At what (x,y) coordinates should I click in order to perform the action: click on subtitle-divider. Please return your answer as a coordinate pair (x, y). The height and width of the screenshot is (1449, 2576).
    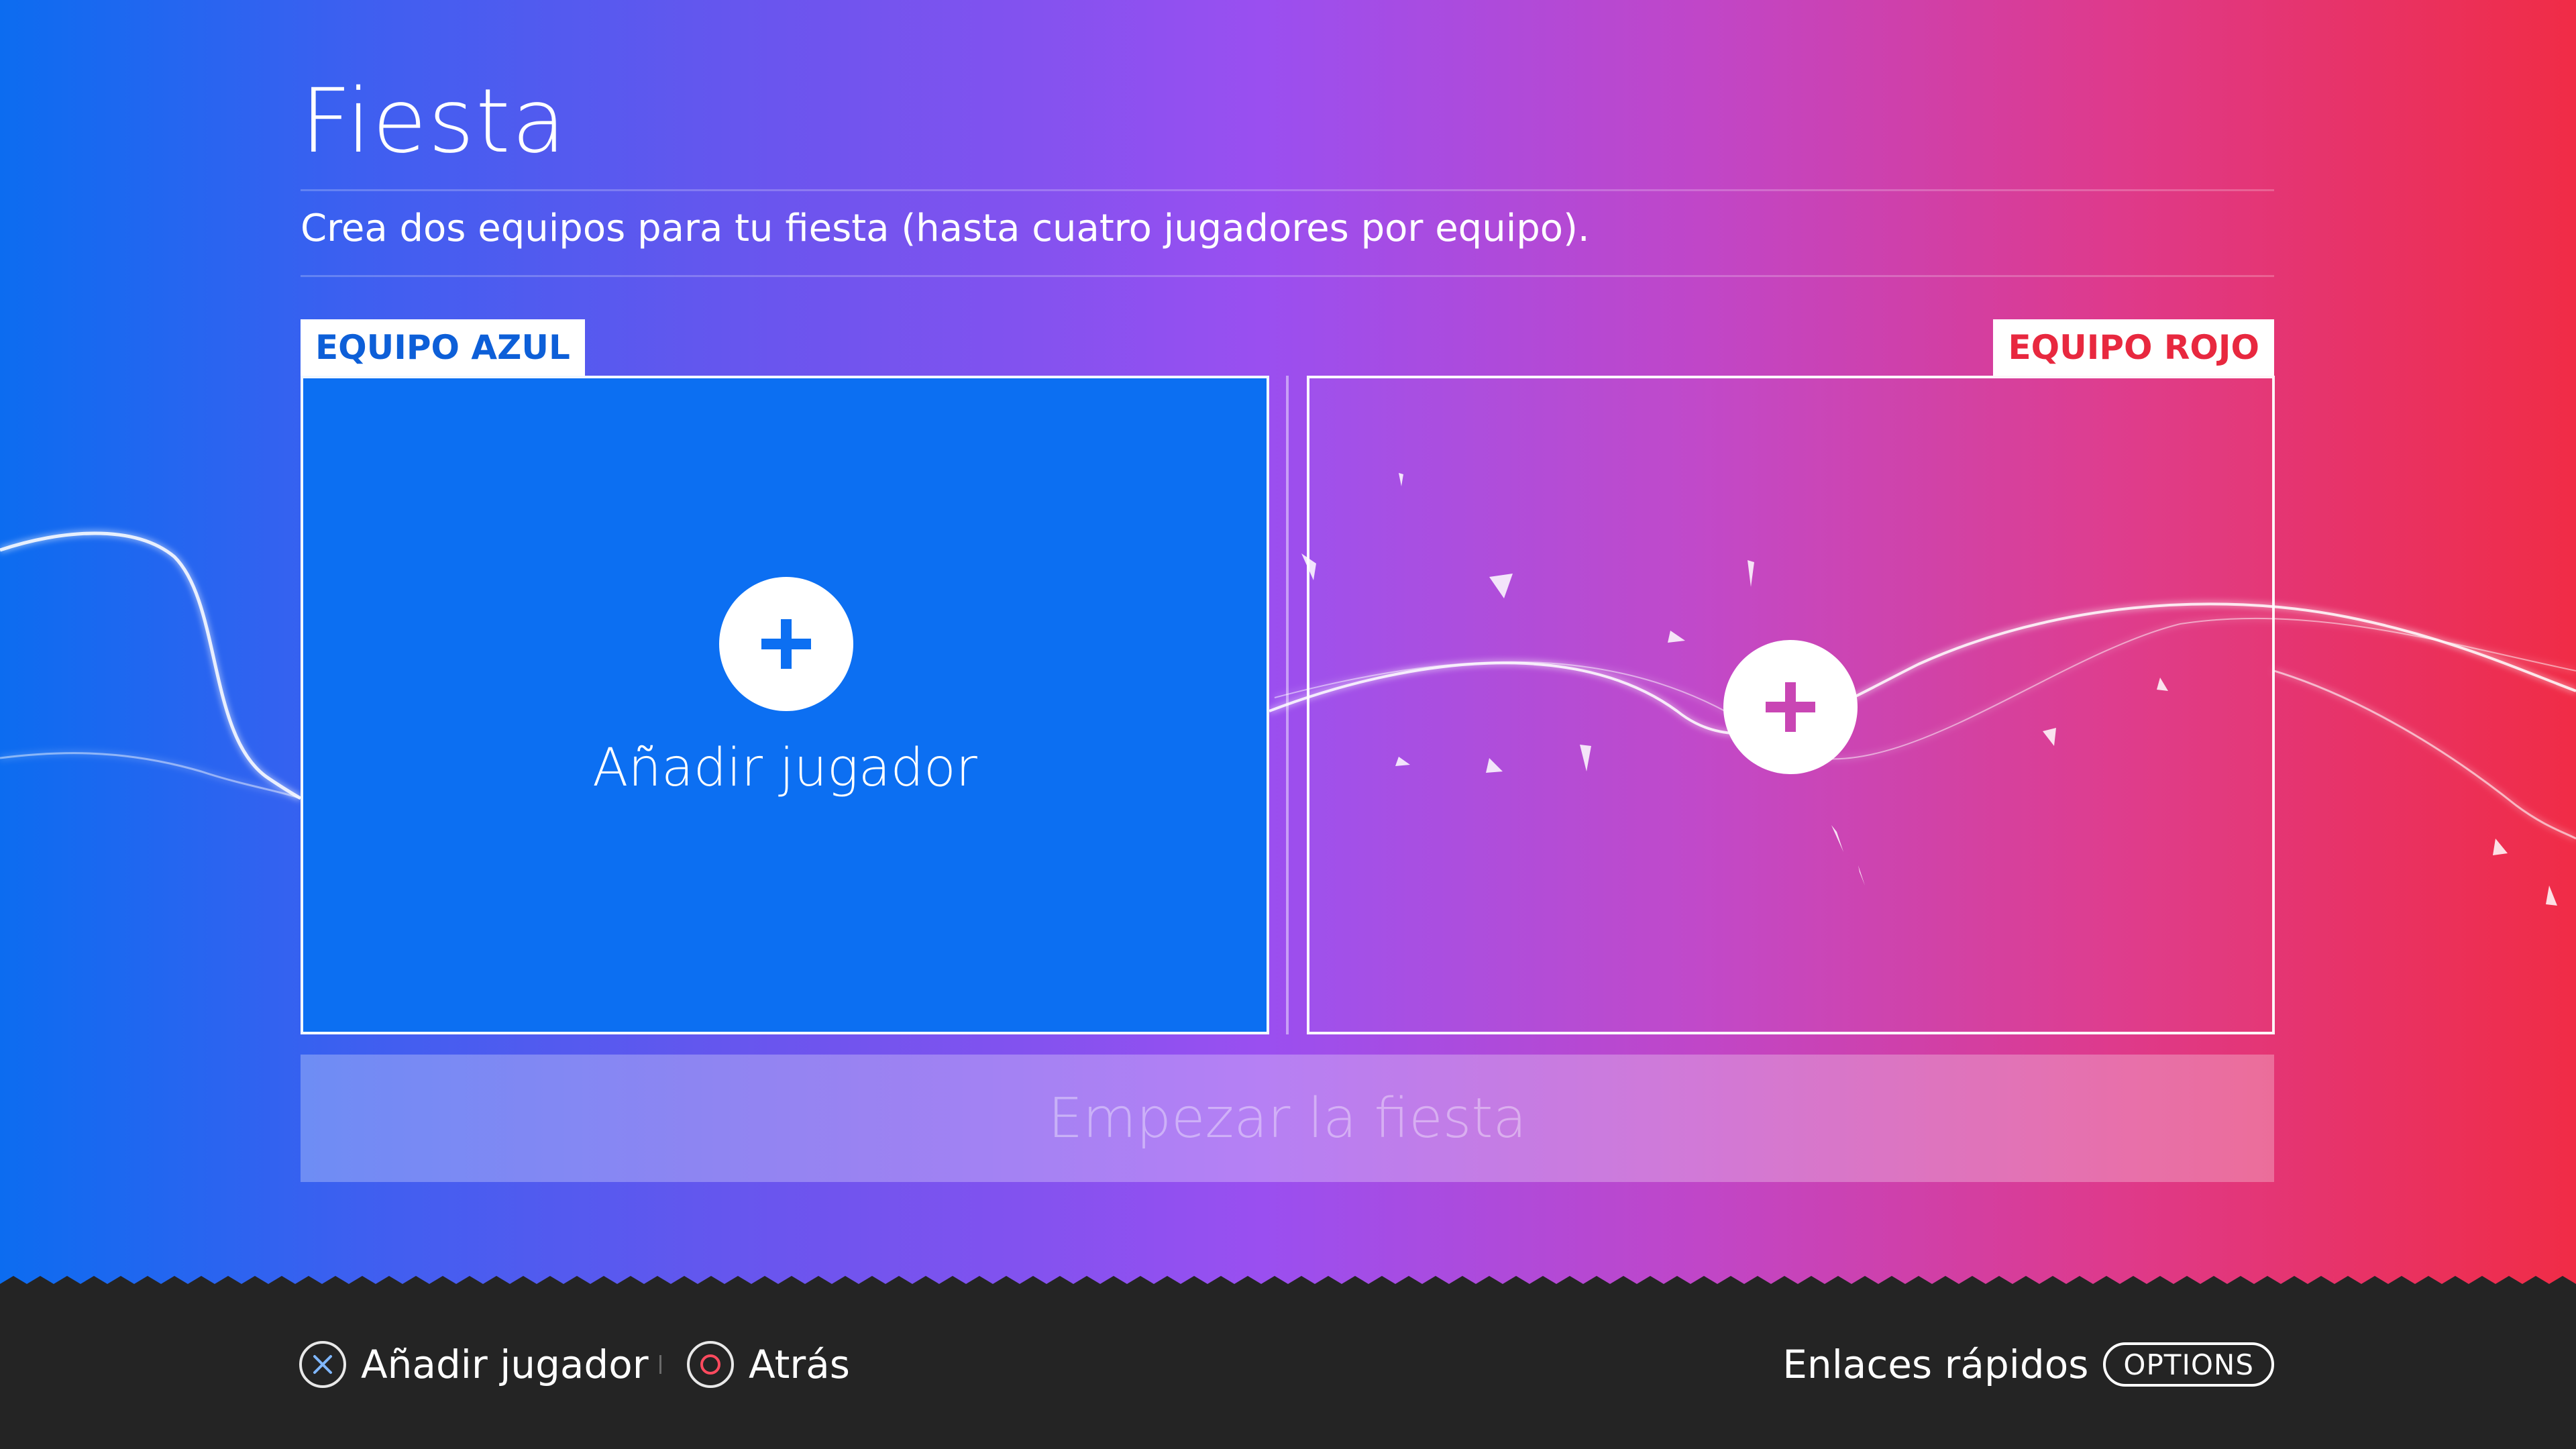
    Looking at the image, I should click on (1287, 276).